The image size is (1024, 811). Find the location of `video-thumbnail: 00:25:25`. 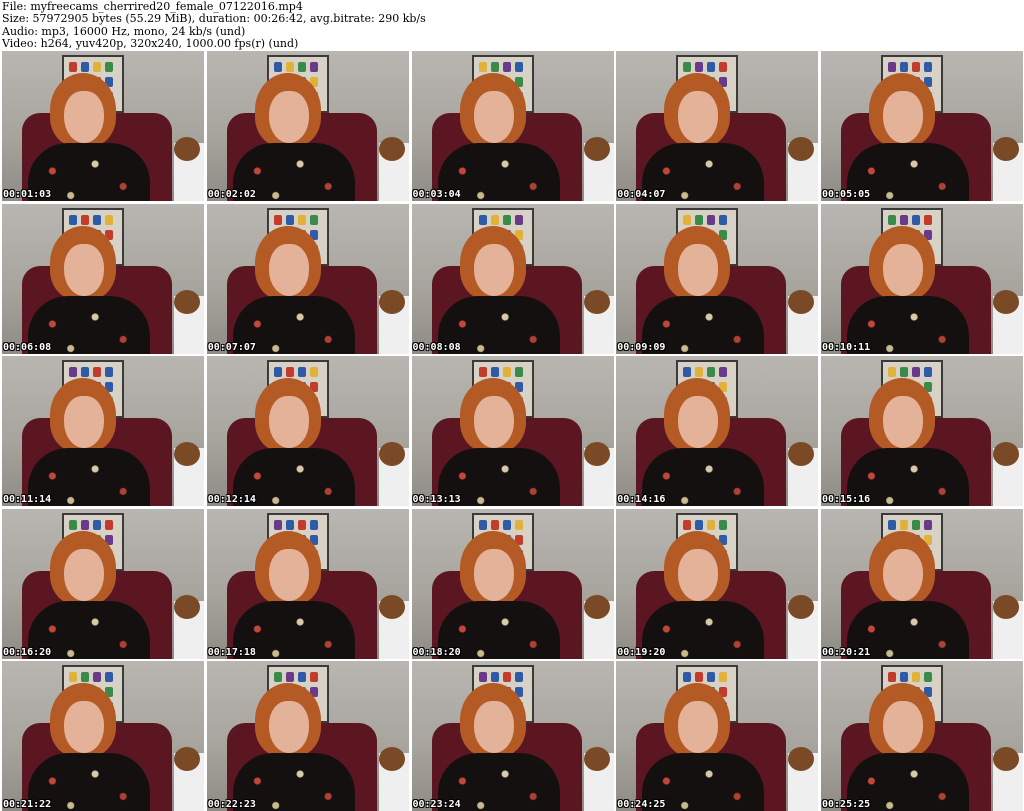

video-thumbnail: 00:25:25 is located at coordinates (922, 736).